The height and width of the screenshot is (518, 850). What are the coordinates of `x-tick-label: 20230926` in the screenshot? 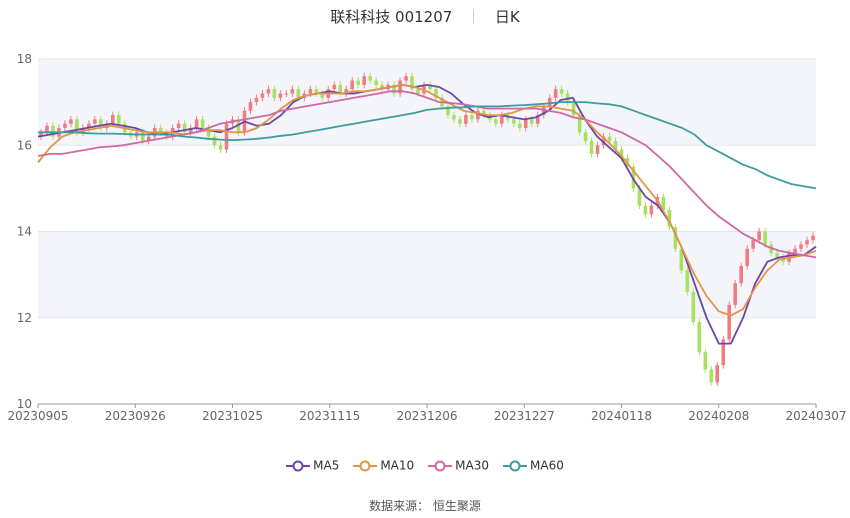 It's located at (135, 416).